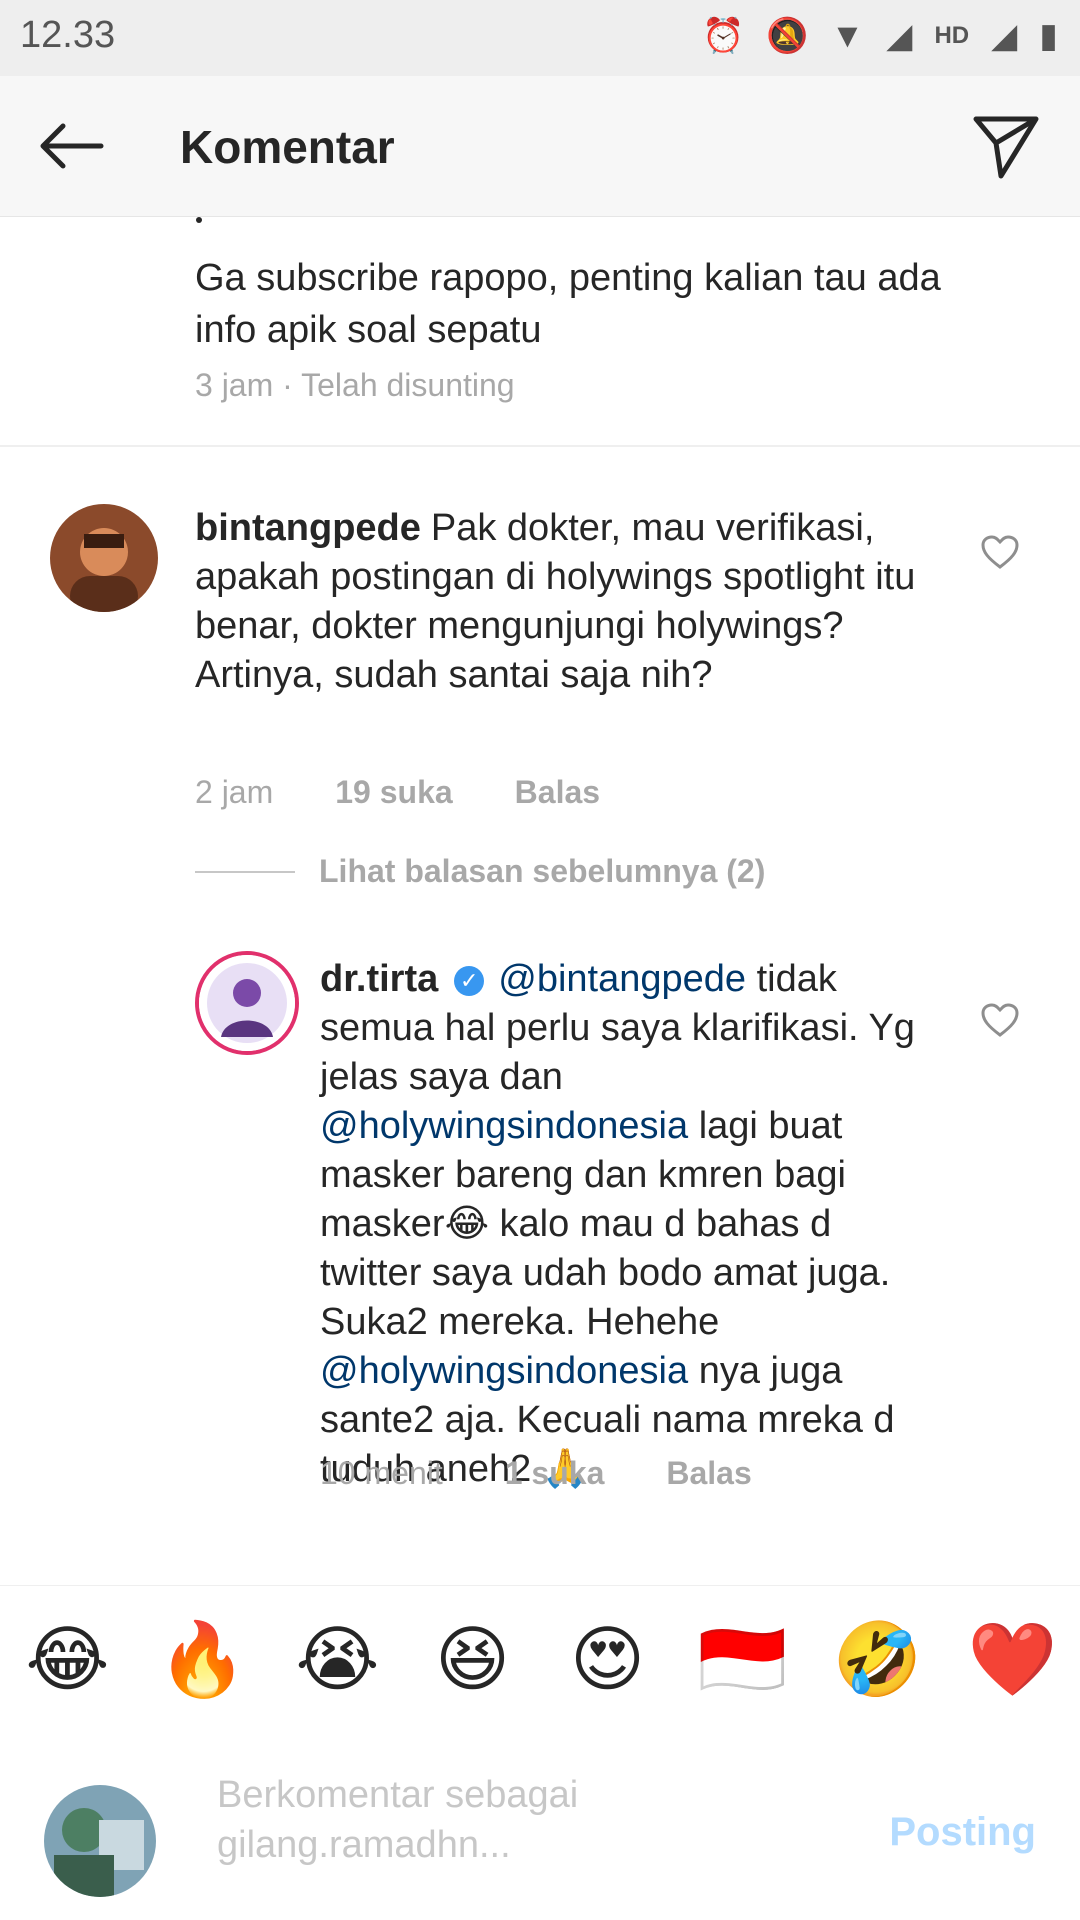 The width and height of the screenshot is (1080, 1920). I want to click on reply-likes: 1 suka, so click(555, 1473).